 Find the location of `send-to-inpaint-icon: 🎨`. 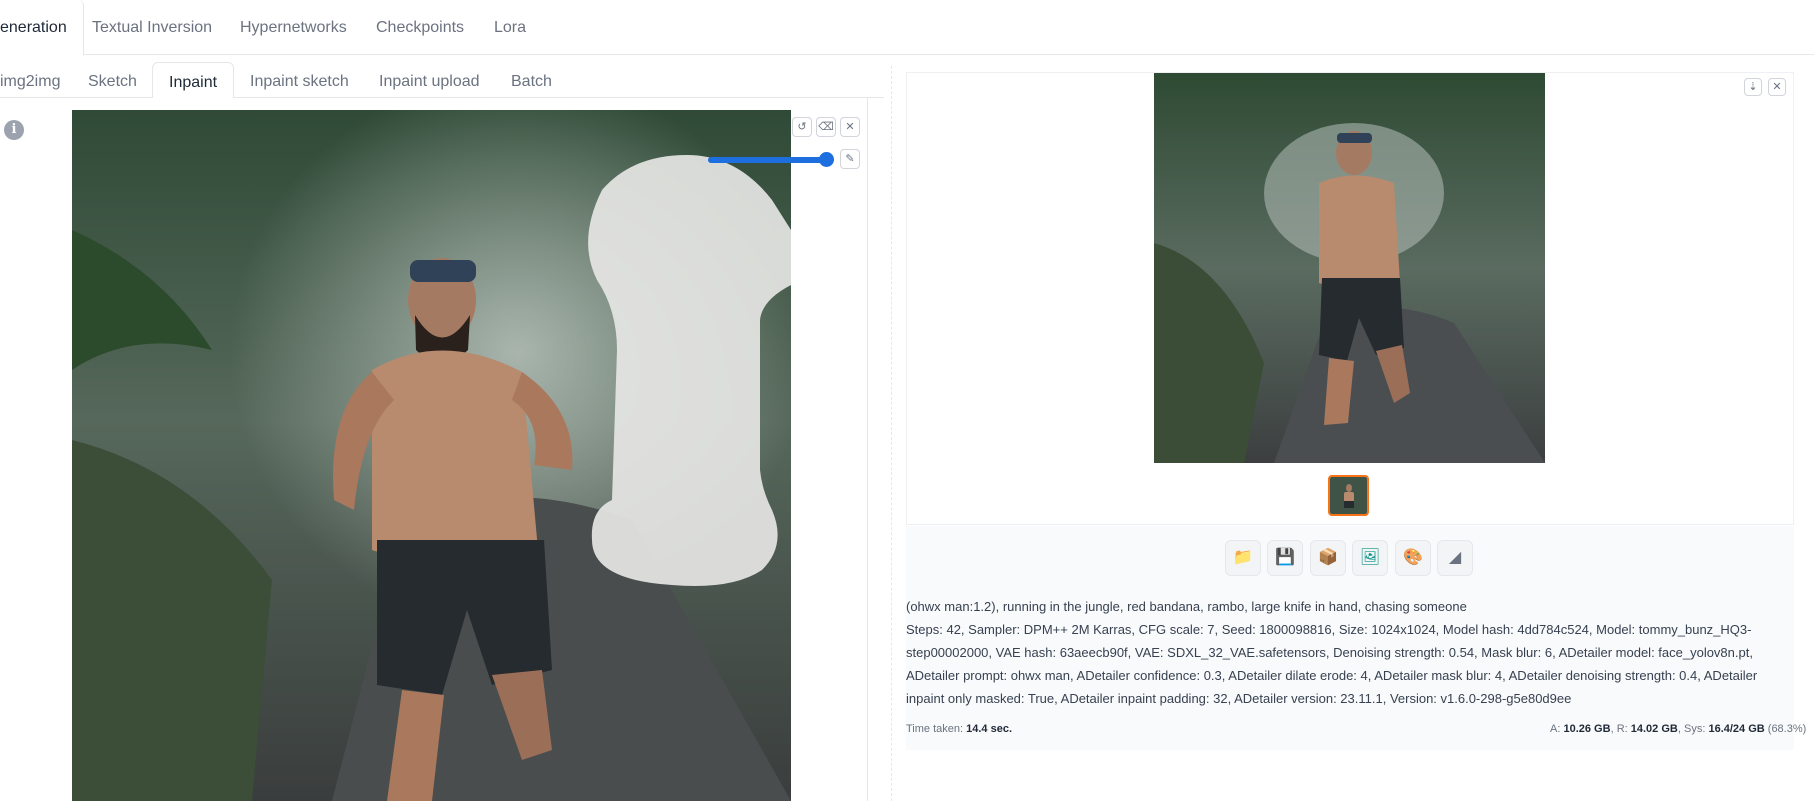

send-to-inpaint-icon: 🎨 is located at coordinates (1413, 558).